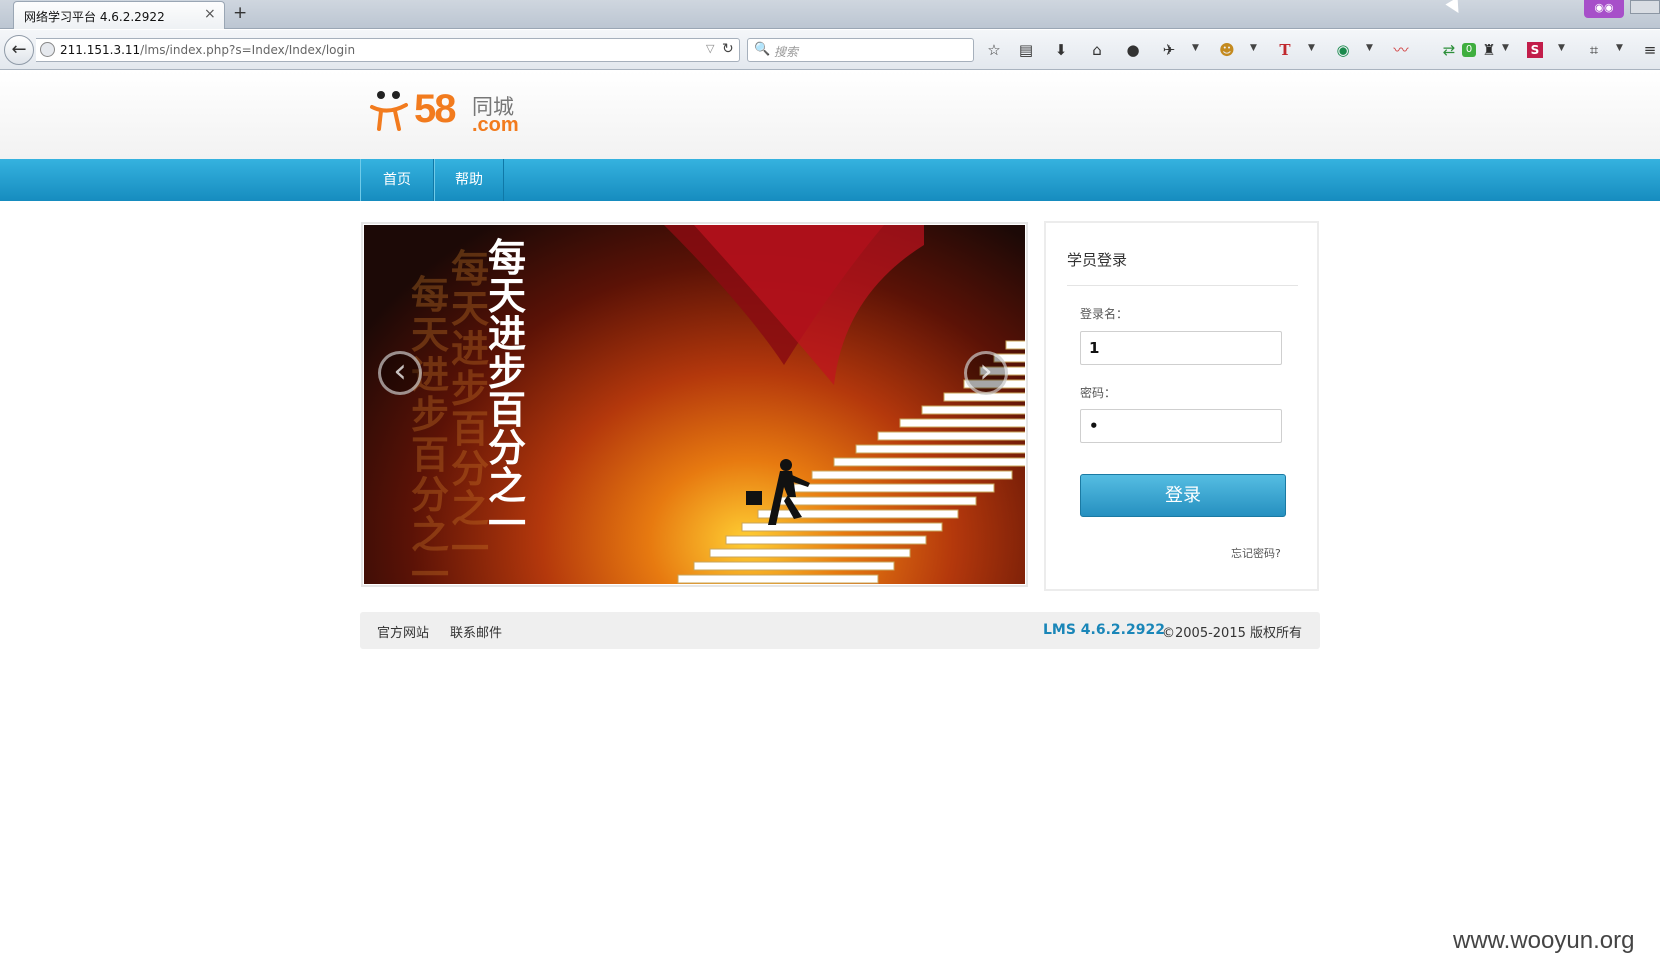  What do you see at coordinates (1645, 7) in the screenshot?
I see `window-controls` at bounding box center [1645, 7].